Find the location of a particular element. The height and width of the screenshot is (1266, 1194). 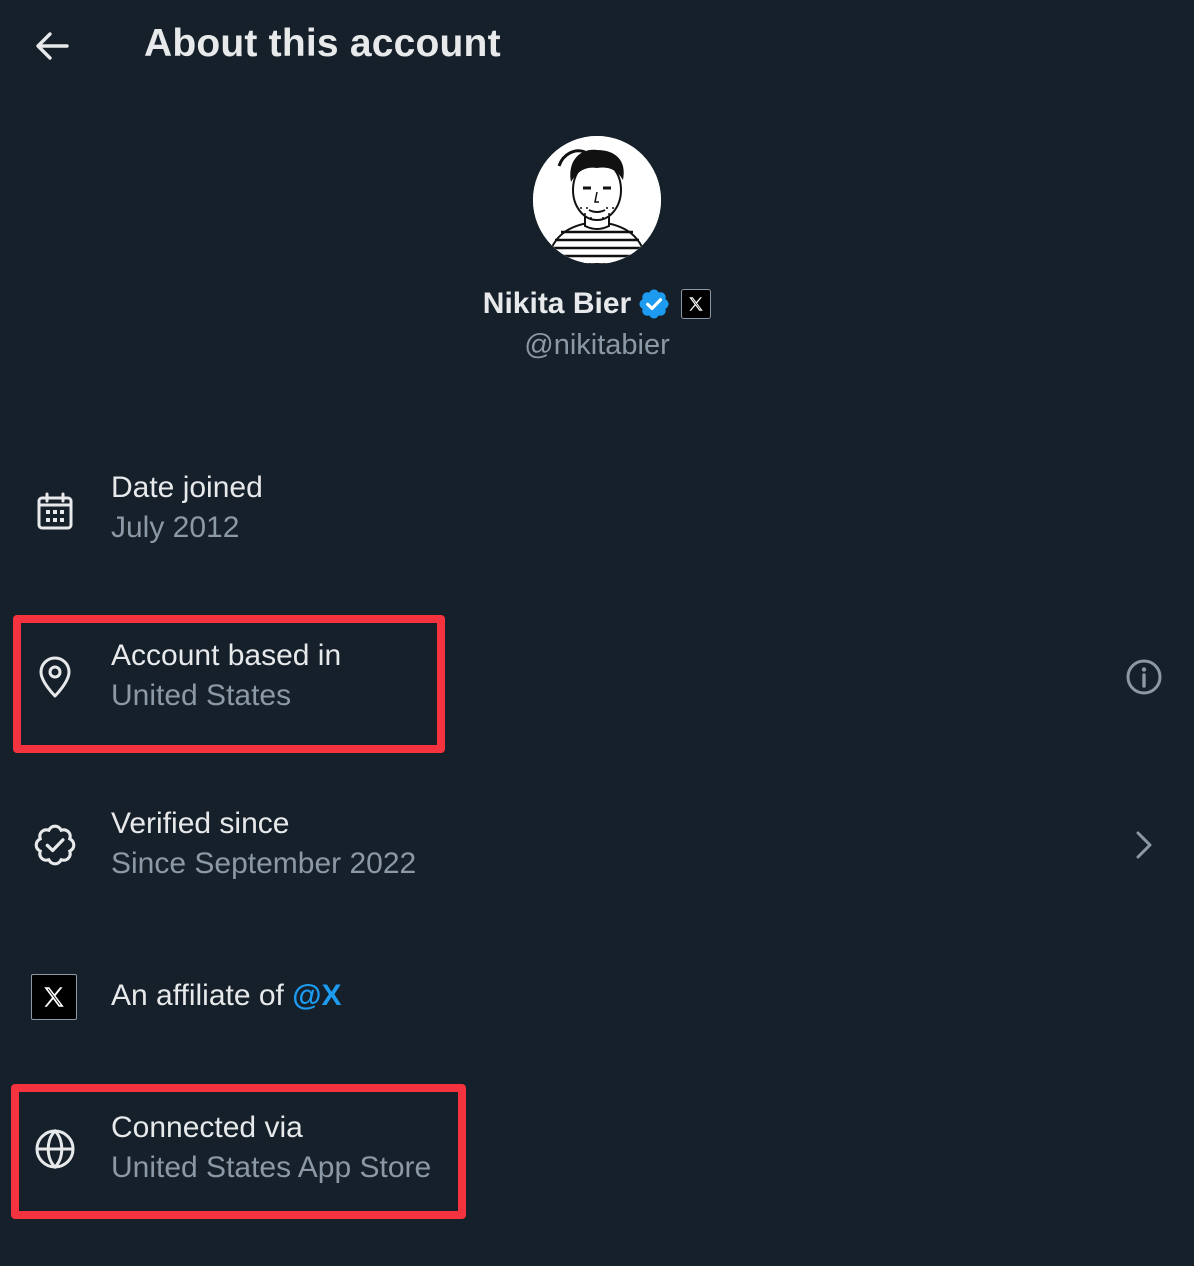

affiliate-text: An affiliate of @X is located at coordinates (226, 996).